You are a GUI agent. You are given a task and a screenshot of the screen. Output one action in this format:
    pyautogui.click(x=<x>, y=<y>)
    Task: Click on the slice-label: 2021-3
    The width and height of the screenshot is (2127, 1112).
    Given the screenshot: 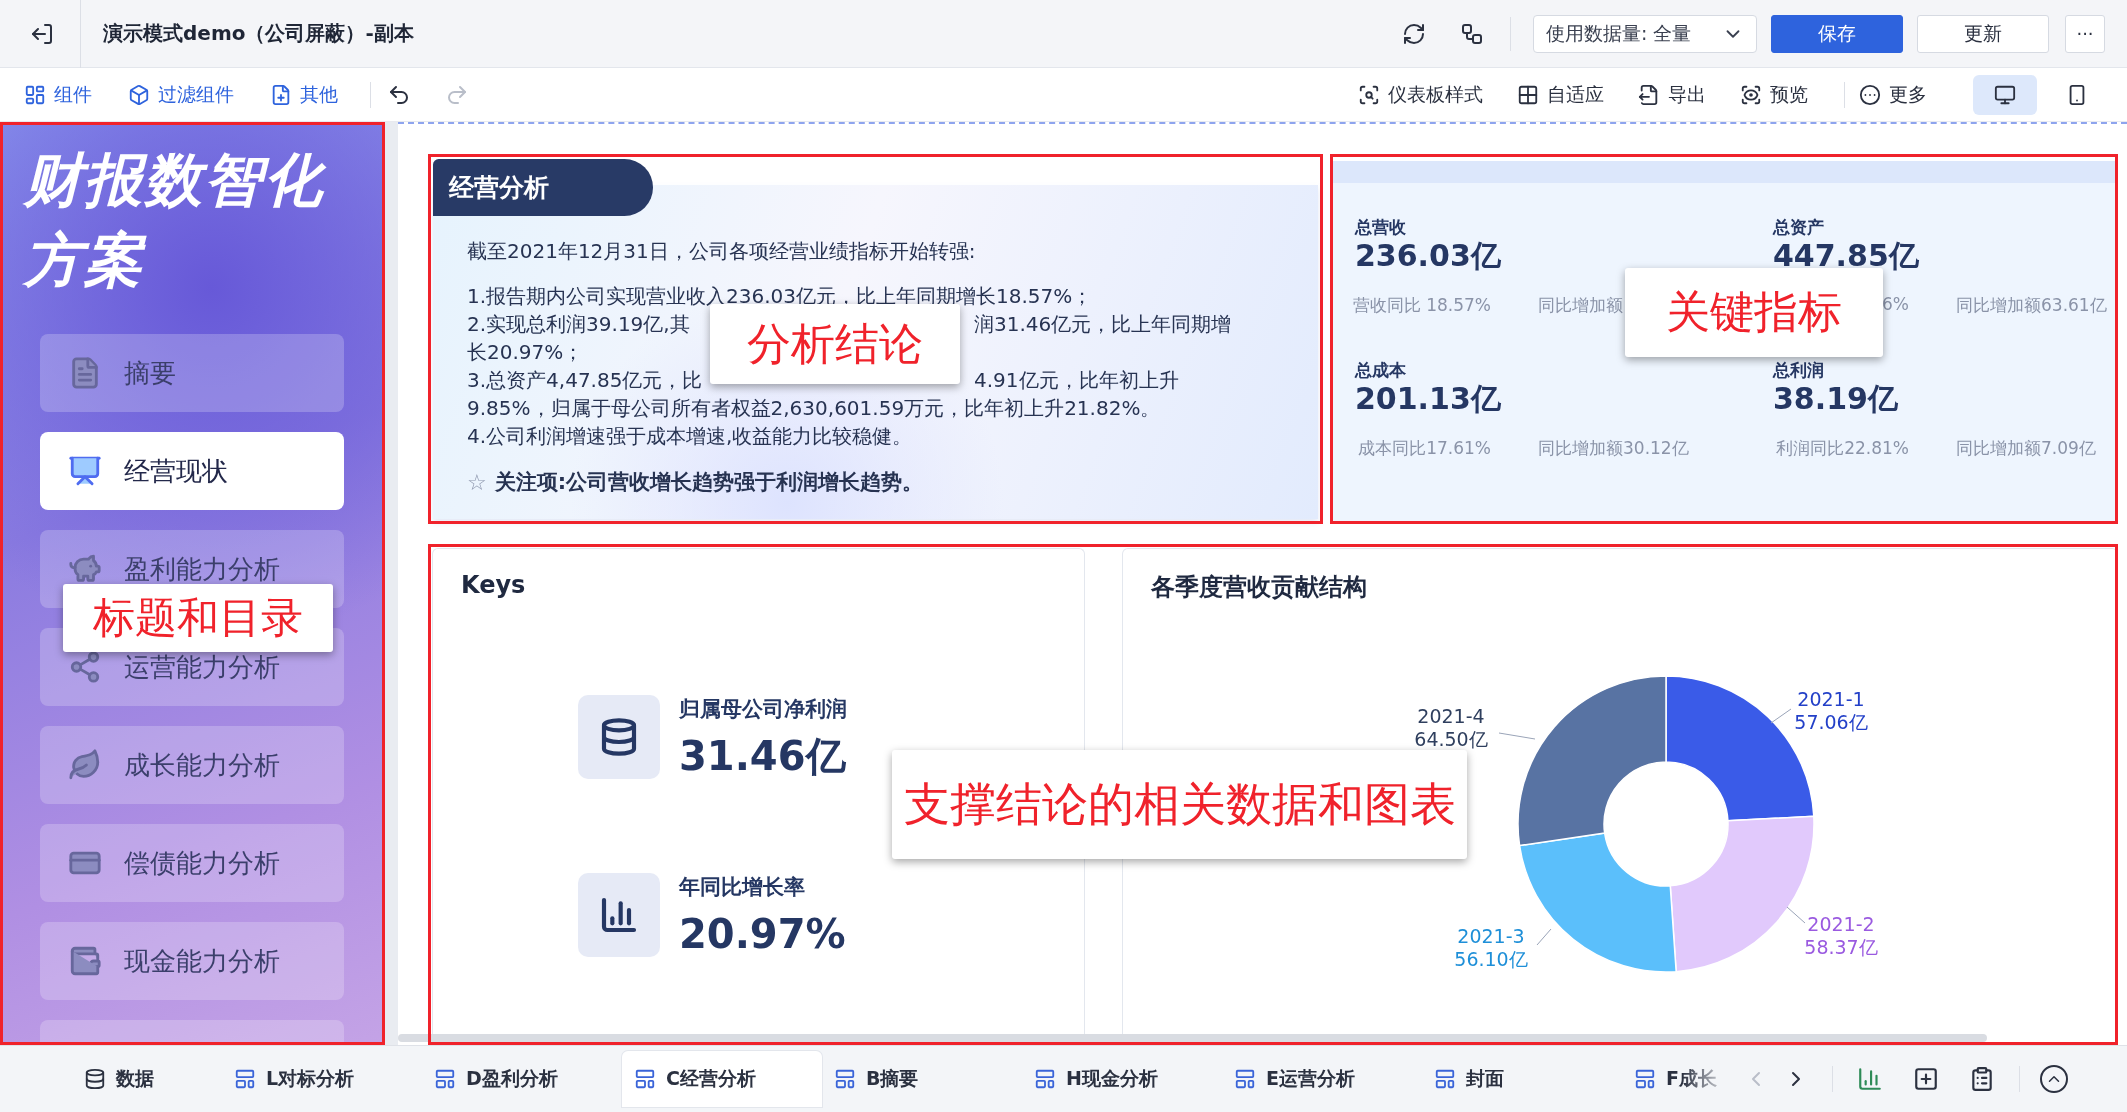 What is the action you would take?
    pyautogui.click(x=1491, y=936)
    